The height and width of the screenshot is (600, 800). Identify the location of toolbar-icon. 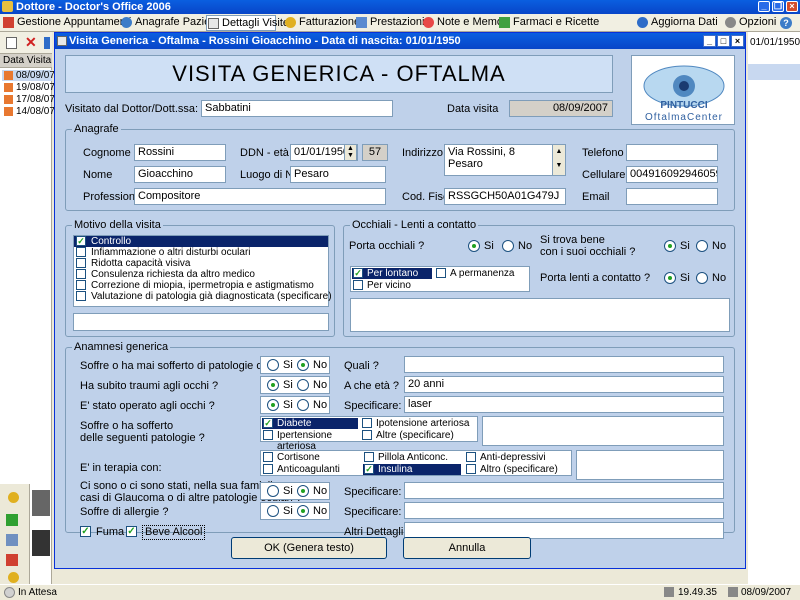
(47, 43).